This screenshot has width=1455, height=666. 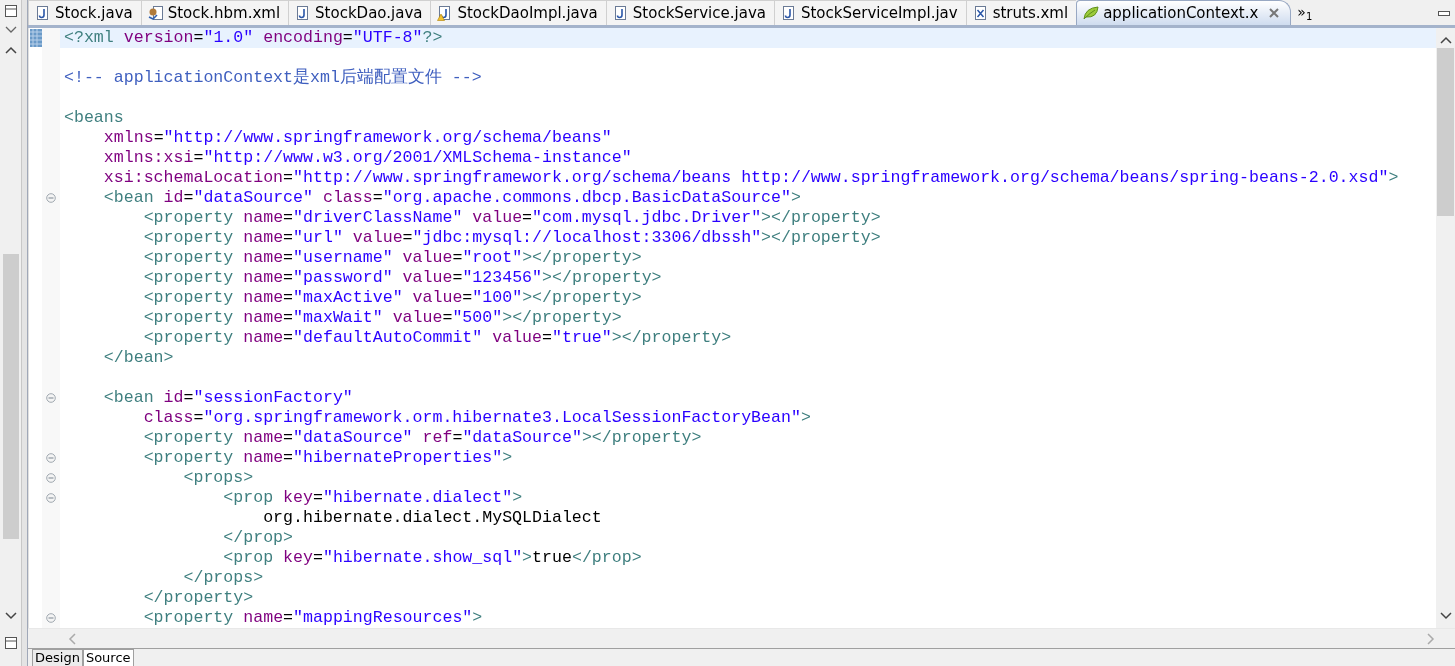 What do you see at coordinates (367, 158) in the screenshot?
I see `code-line: xmlns:xsi="http://www.w3.org/2001/XMLSchema-instance"` at bounding box center [367, 158].